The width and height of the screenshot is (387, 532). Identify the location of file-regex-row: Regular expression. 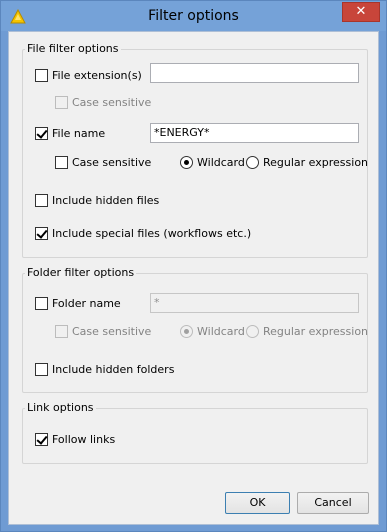
(307, 162).